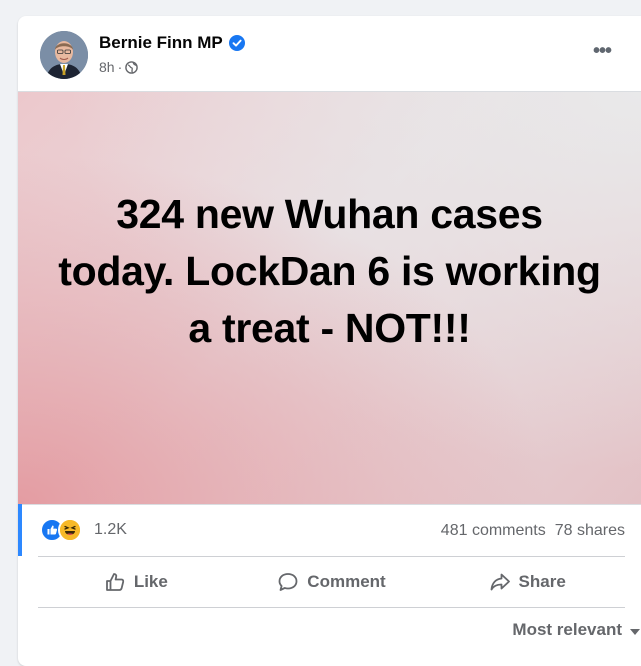 The height and width of the screenshot is (666, 641). I want to click on post-meta: 8h ·, so click(119, 67).